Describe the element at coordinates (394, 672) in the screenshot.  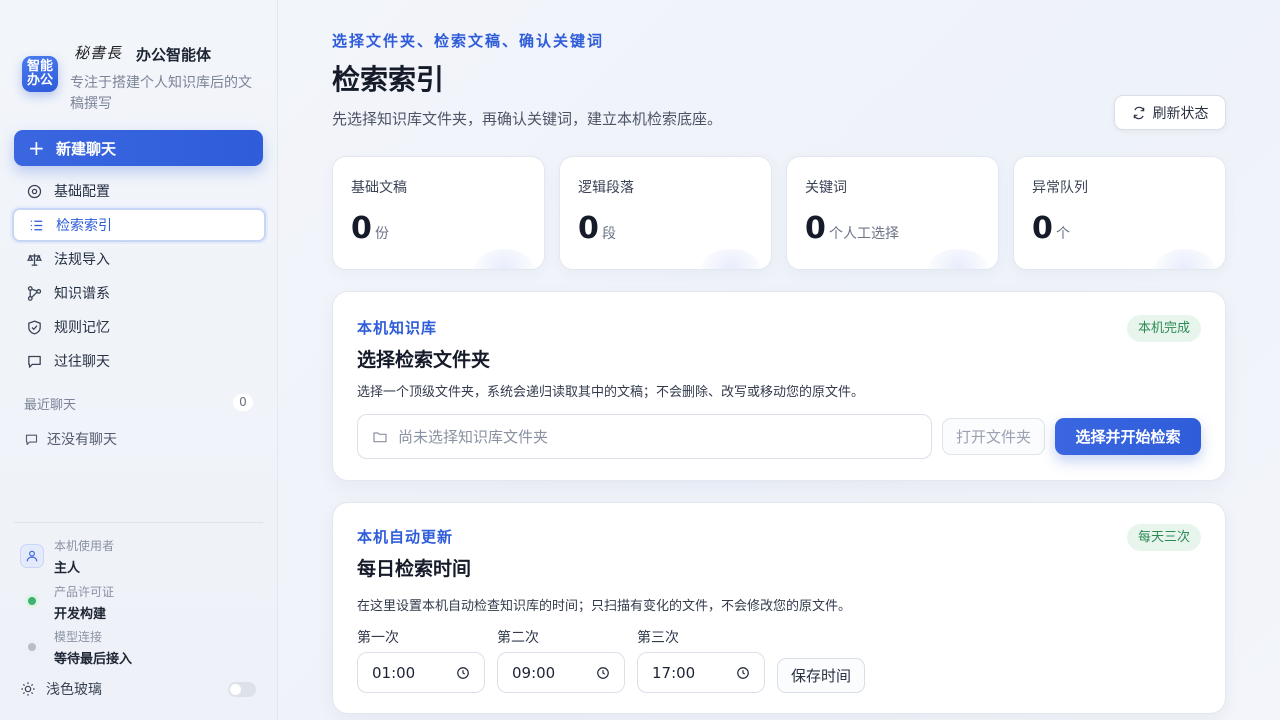
I see `time-value: 01:00` at that location.